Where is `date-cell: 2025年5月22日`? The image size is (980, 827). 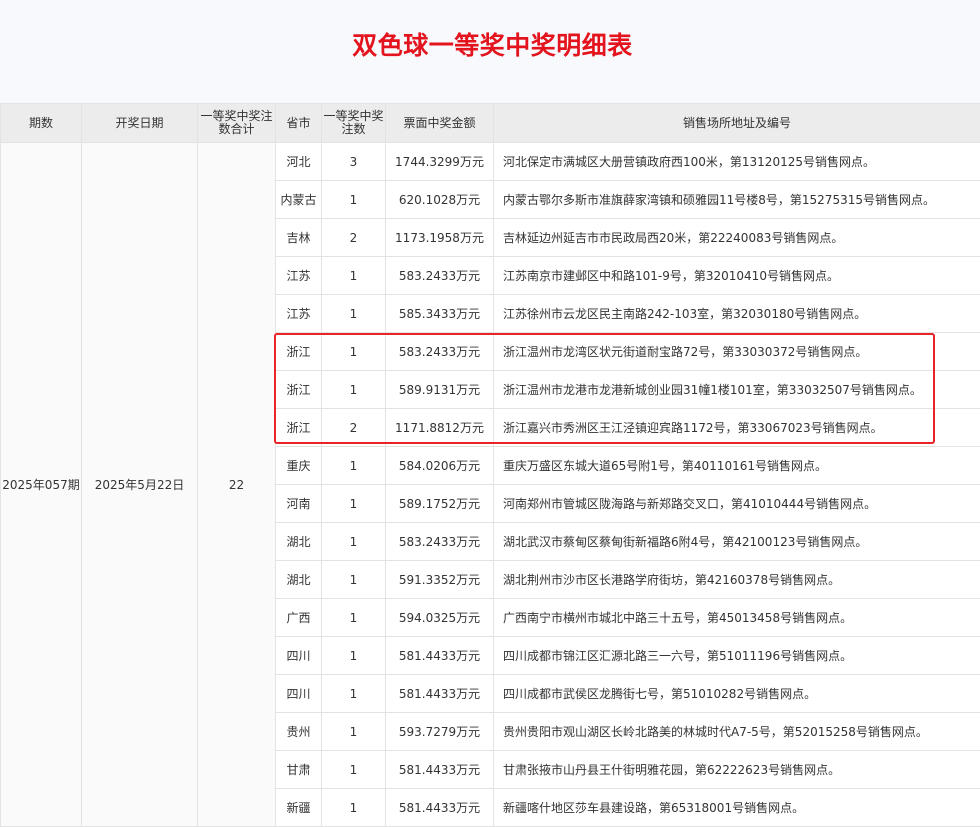 date-cell: 2025年5月22日 is located at coordinates (140, 485).